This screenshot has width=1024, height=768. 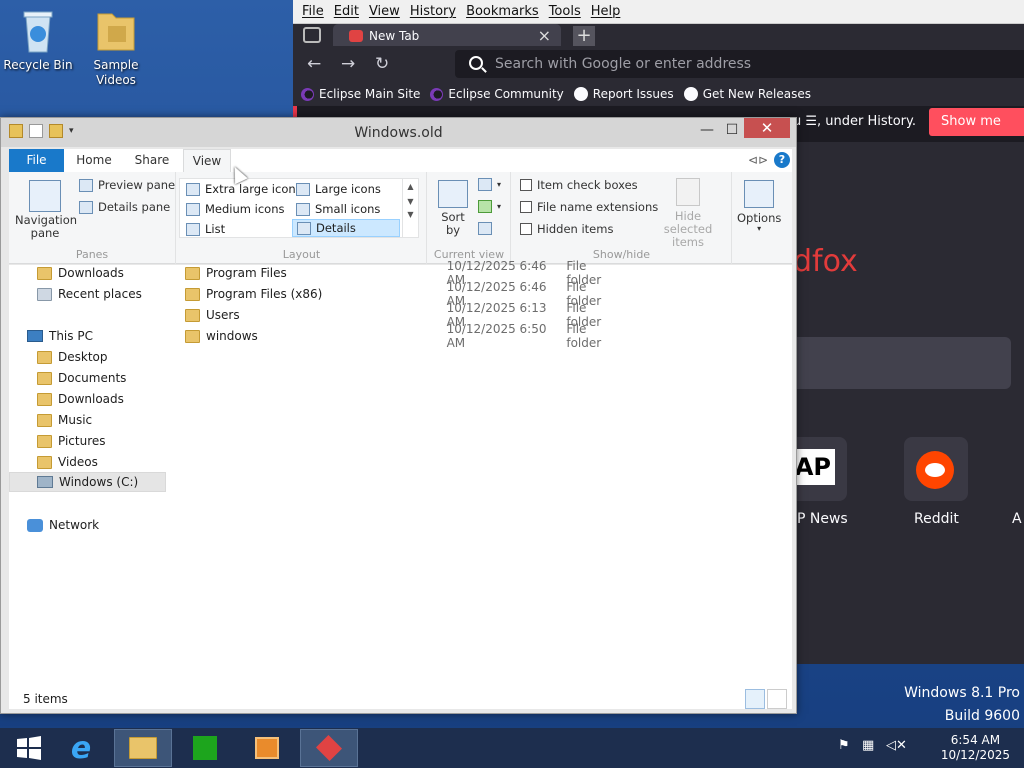 I want to click on tab-view: View, so click(x=207, y=160).